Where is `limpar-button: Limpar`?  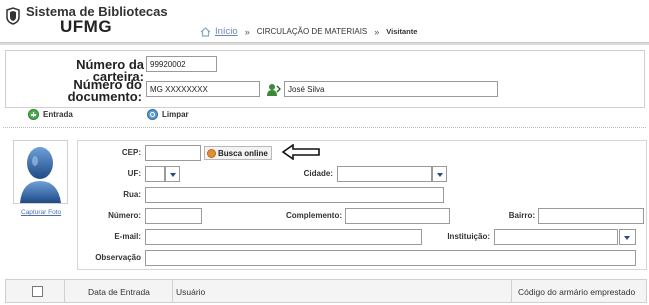 limpar-button: Limpar is located at coordinates (168, 114).